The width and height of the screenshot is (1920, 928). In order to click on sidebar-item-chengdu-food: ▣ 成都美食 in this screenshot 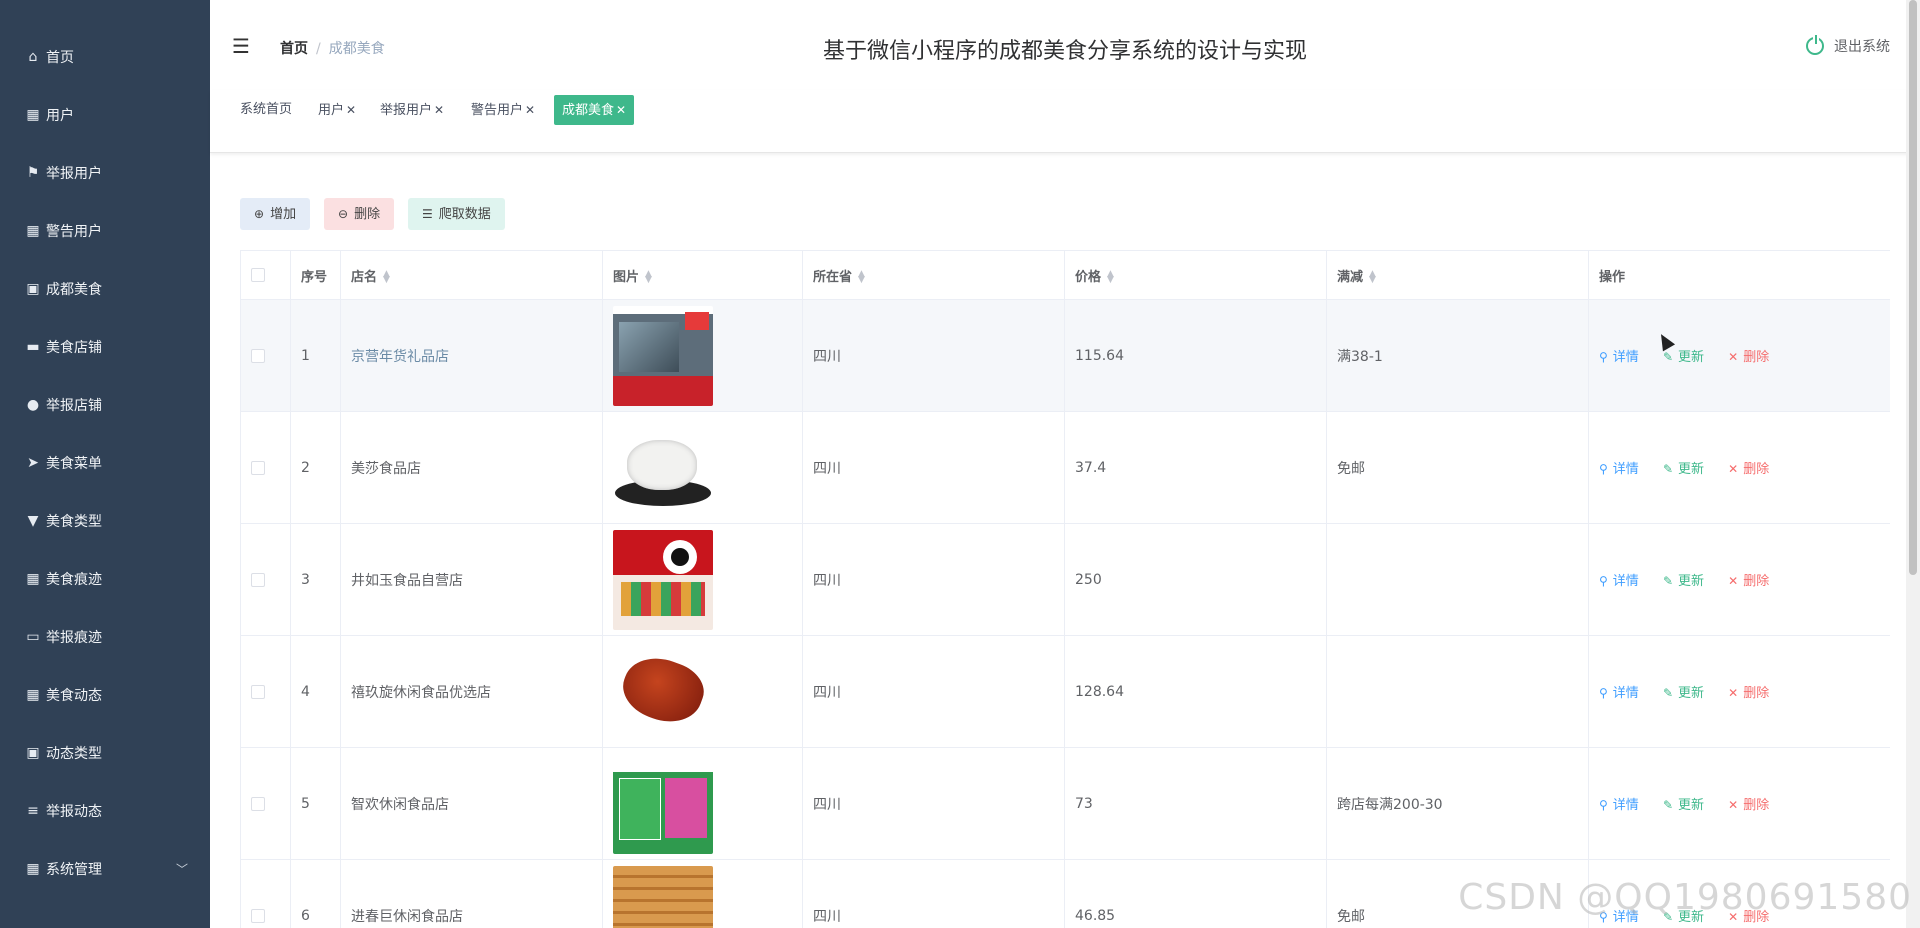, I will do `click(105, 289)`.